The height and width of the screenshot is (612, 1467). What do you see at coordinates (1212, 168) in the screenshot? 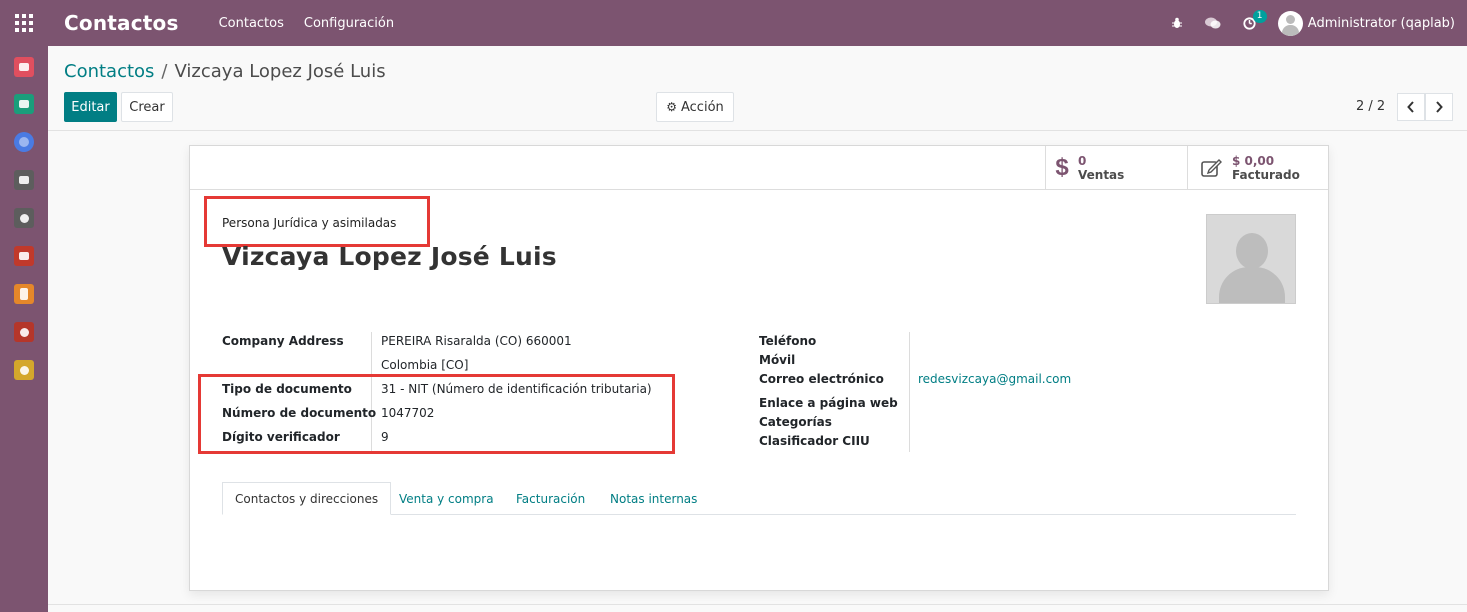
I see `edit-icon` at bounding box center [1212, 168].